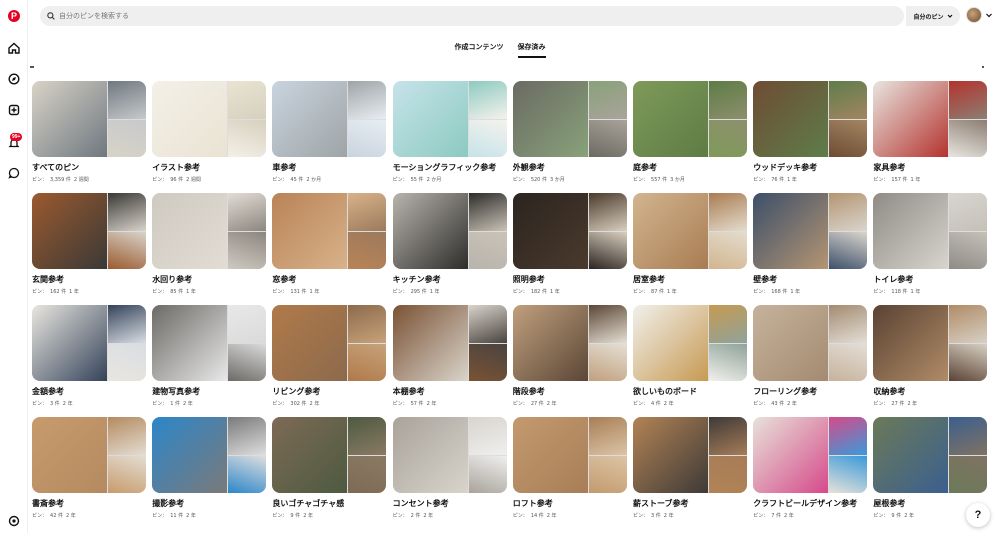 Image resolution: width=1000 pixels, height=533 pixels. What do you see at coordinates (933, 16) in the screenshot?
I see `my-pins-filter: 自分のピン` at bounding box center [933, 16].